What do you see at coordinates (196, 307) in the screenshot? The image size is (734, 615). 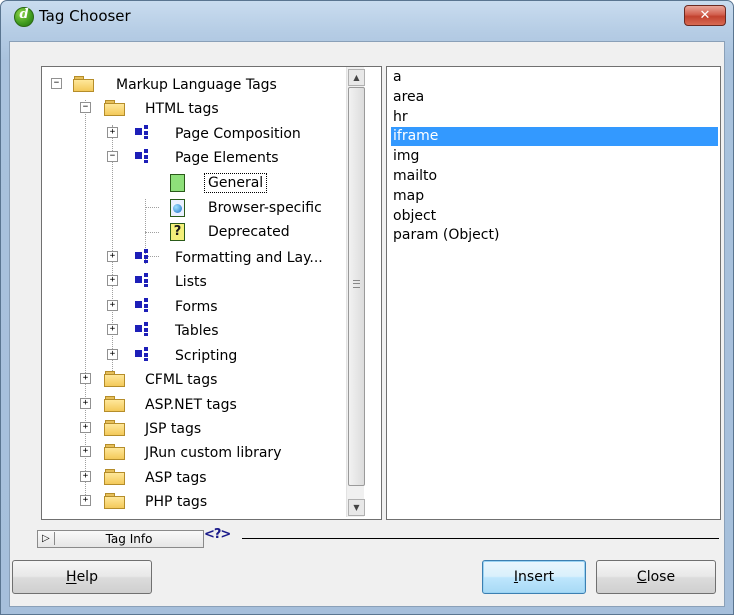 I see `tree-label: Forms` at bounding box center [196, 307].